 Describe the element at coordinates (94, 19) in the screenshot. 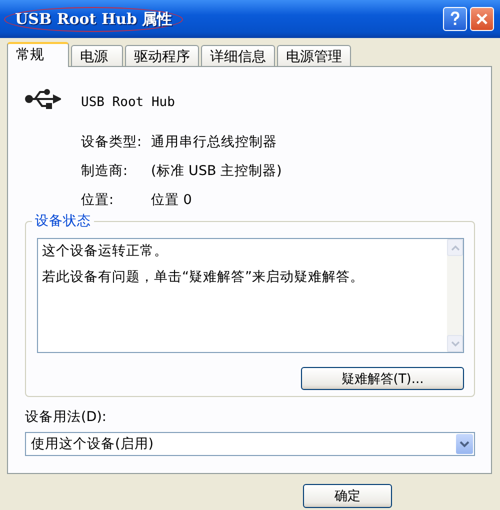

I see `window-title: USB Root Hub 属性` at that location.